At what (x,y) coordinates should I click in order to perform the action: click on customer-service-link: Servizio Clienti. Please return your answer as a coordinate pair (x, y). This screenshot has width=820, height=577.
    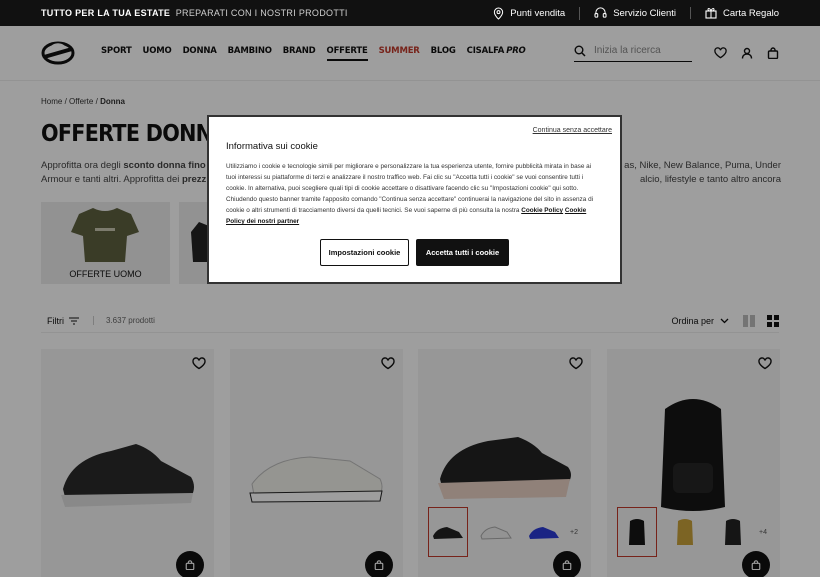
    Looking at the image, I should click on (636, 13).